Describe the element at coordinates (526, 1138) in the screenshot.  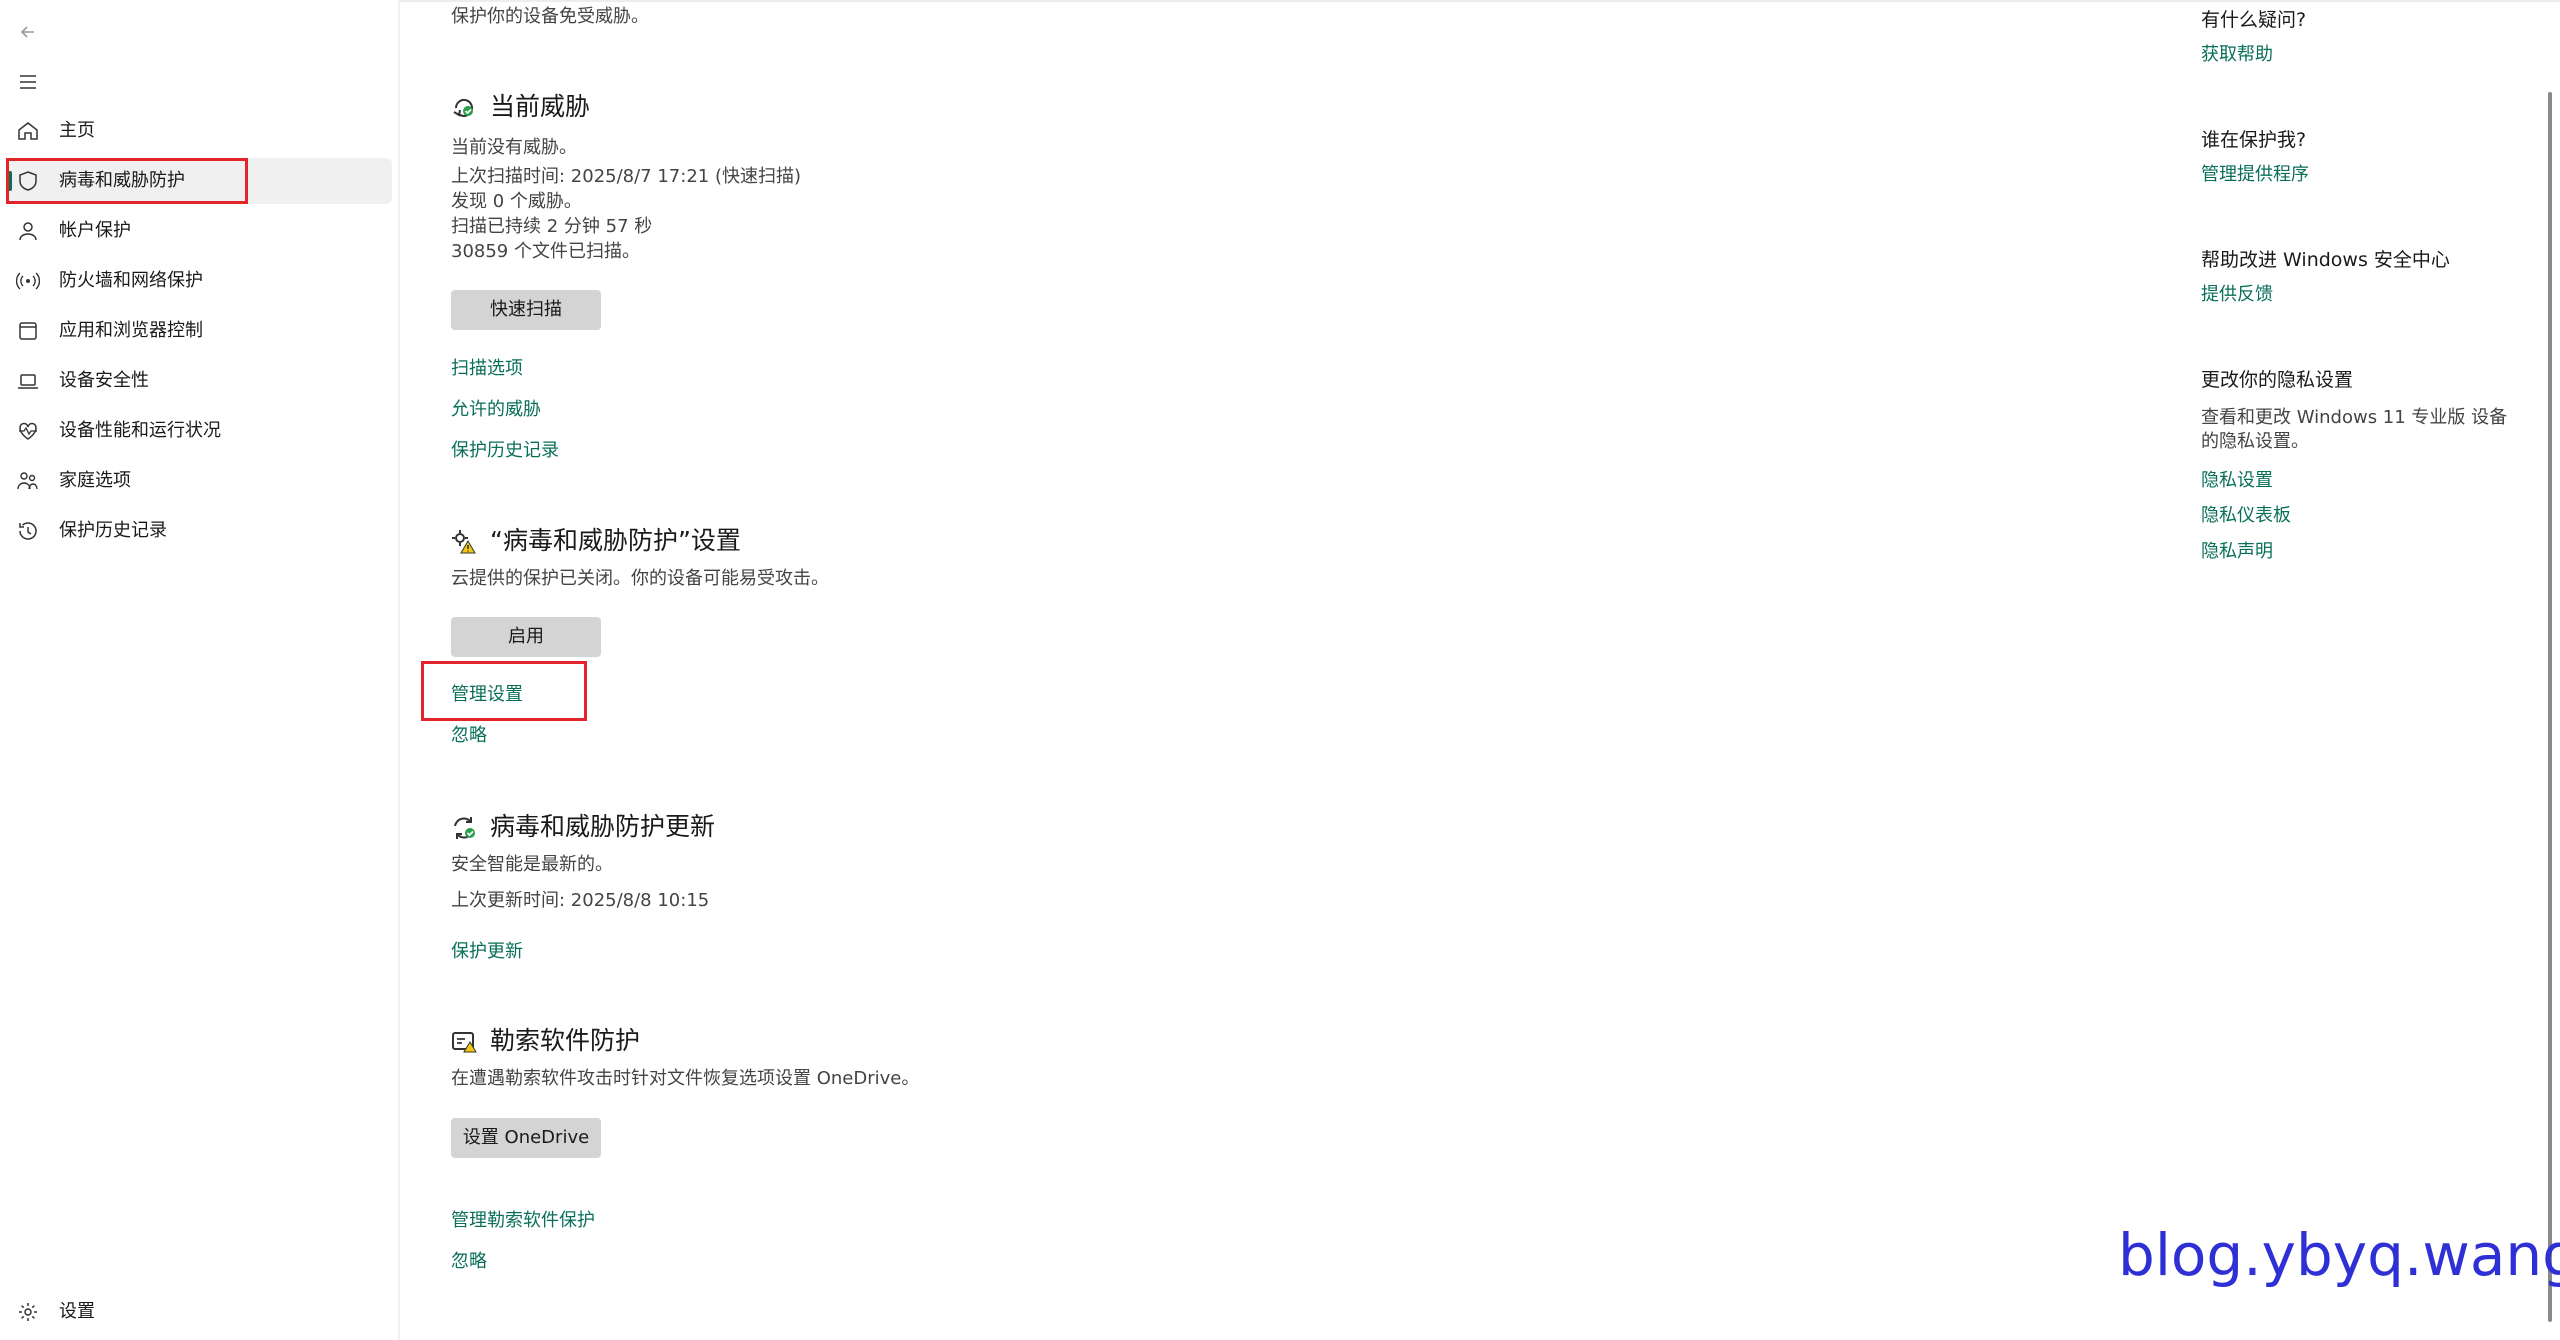
I see `setup-onedrive-button: 设置 OneDrive` at that location.